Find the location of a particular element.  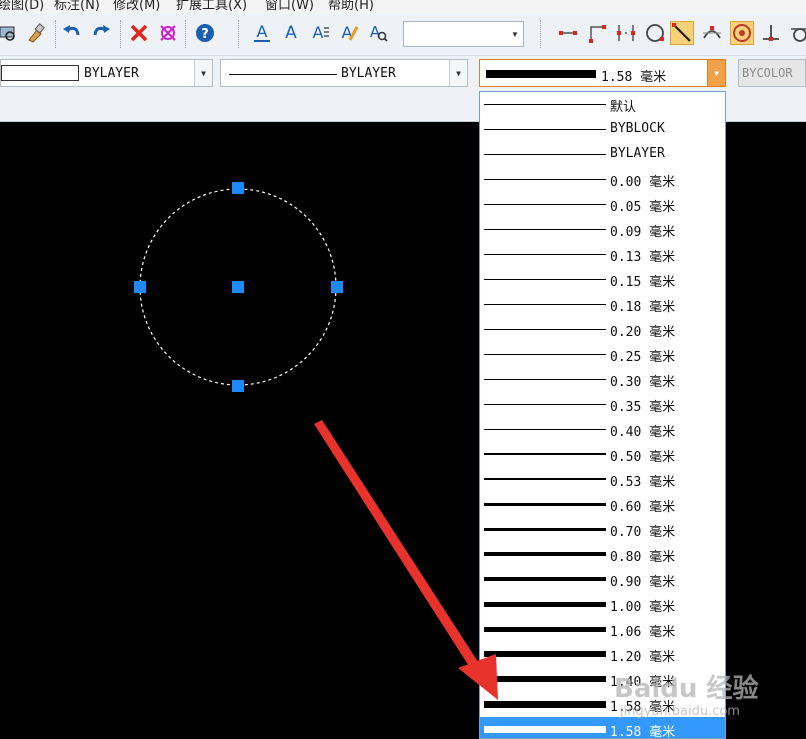

text-style-combo: ▼ is located at coordinates (463, 34).